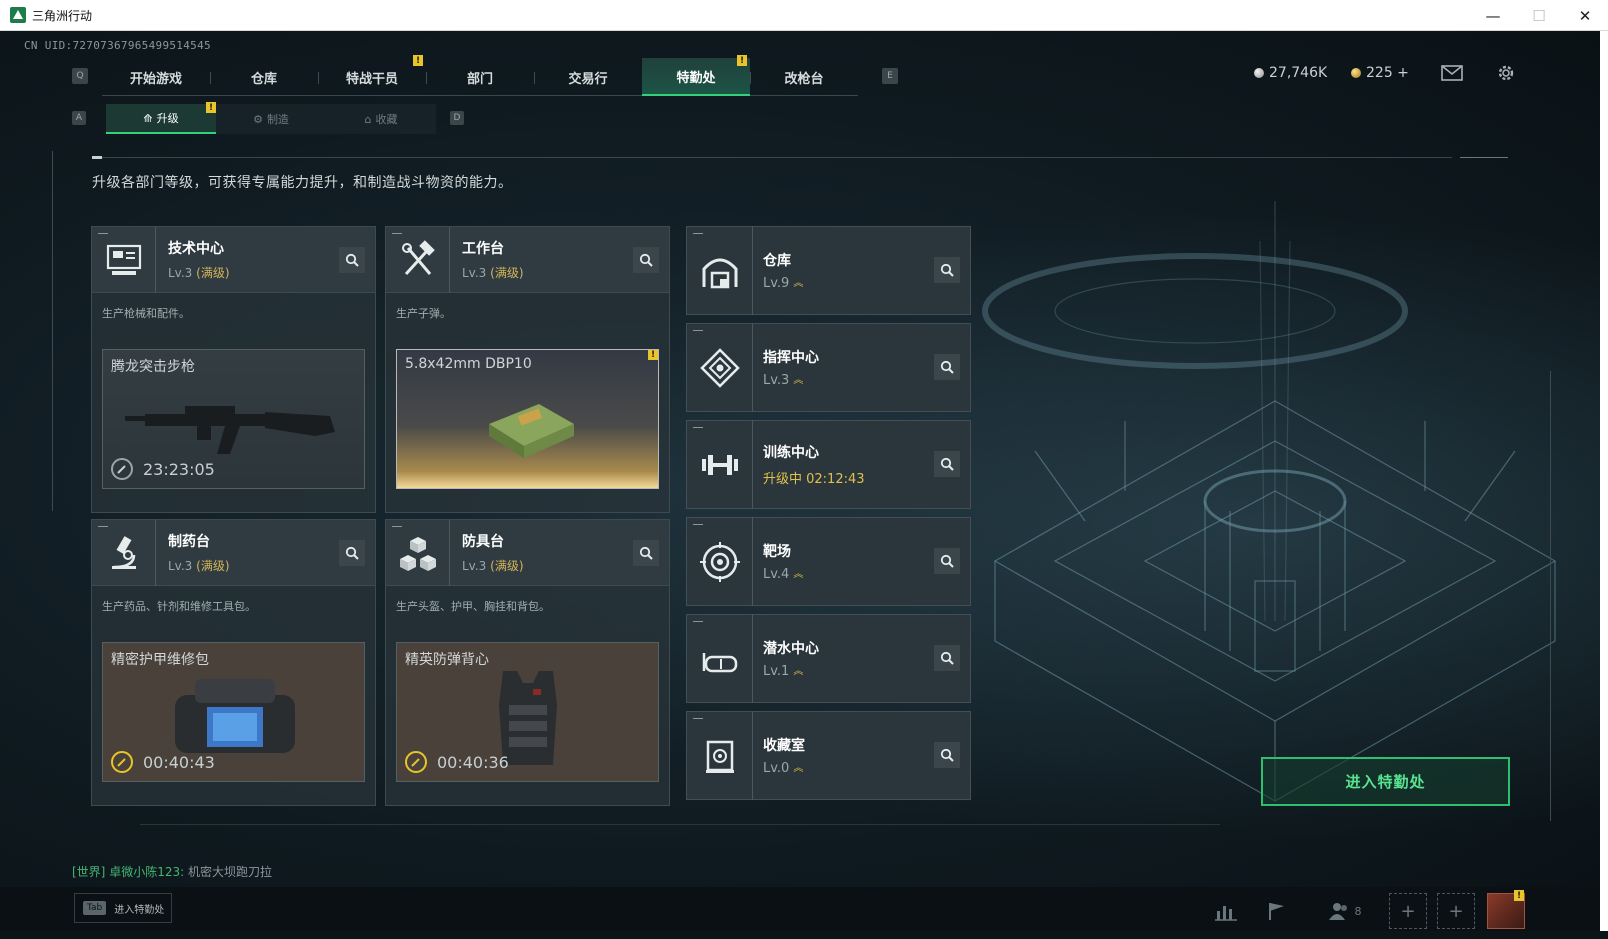 Image resolution: width=1608 pixels, height=939 pixels. I want to click on friends-button: 8, so click(1345, 911).